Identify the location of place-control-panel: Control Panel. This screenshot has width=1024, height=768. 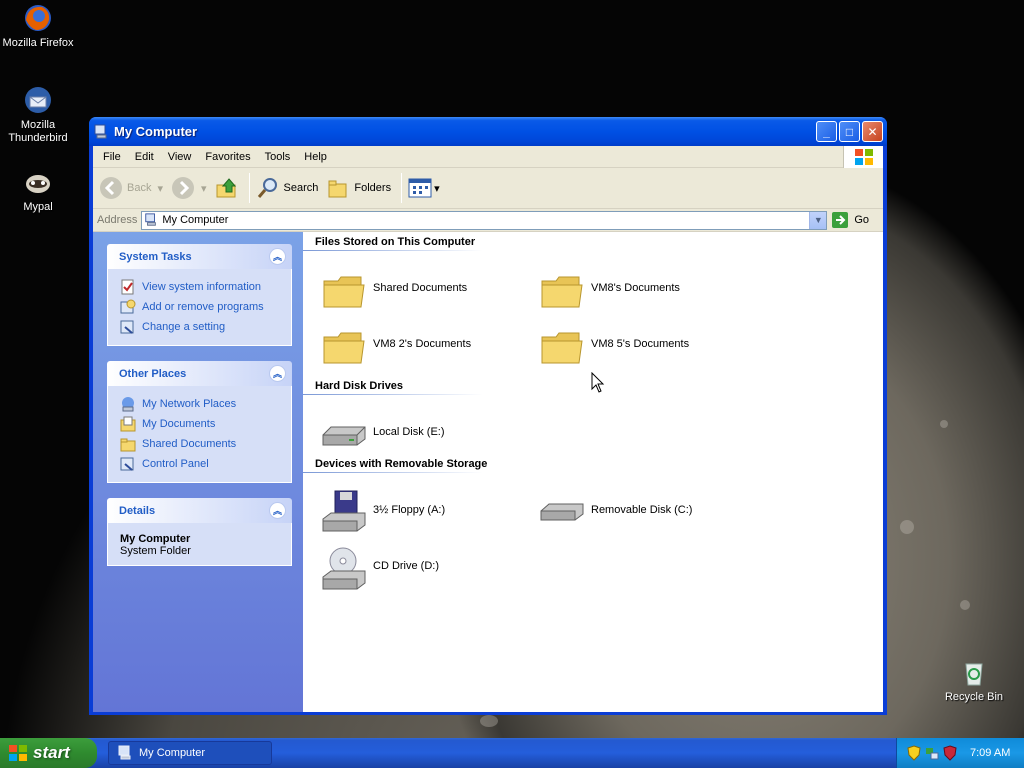
(200, 464).